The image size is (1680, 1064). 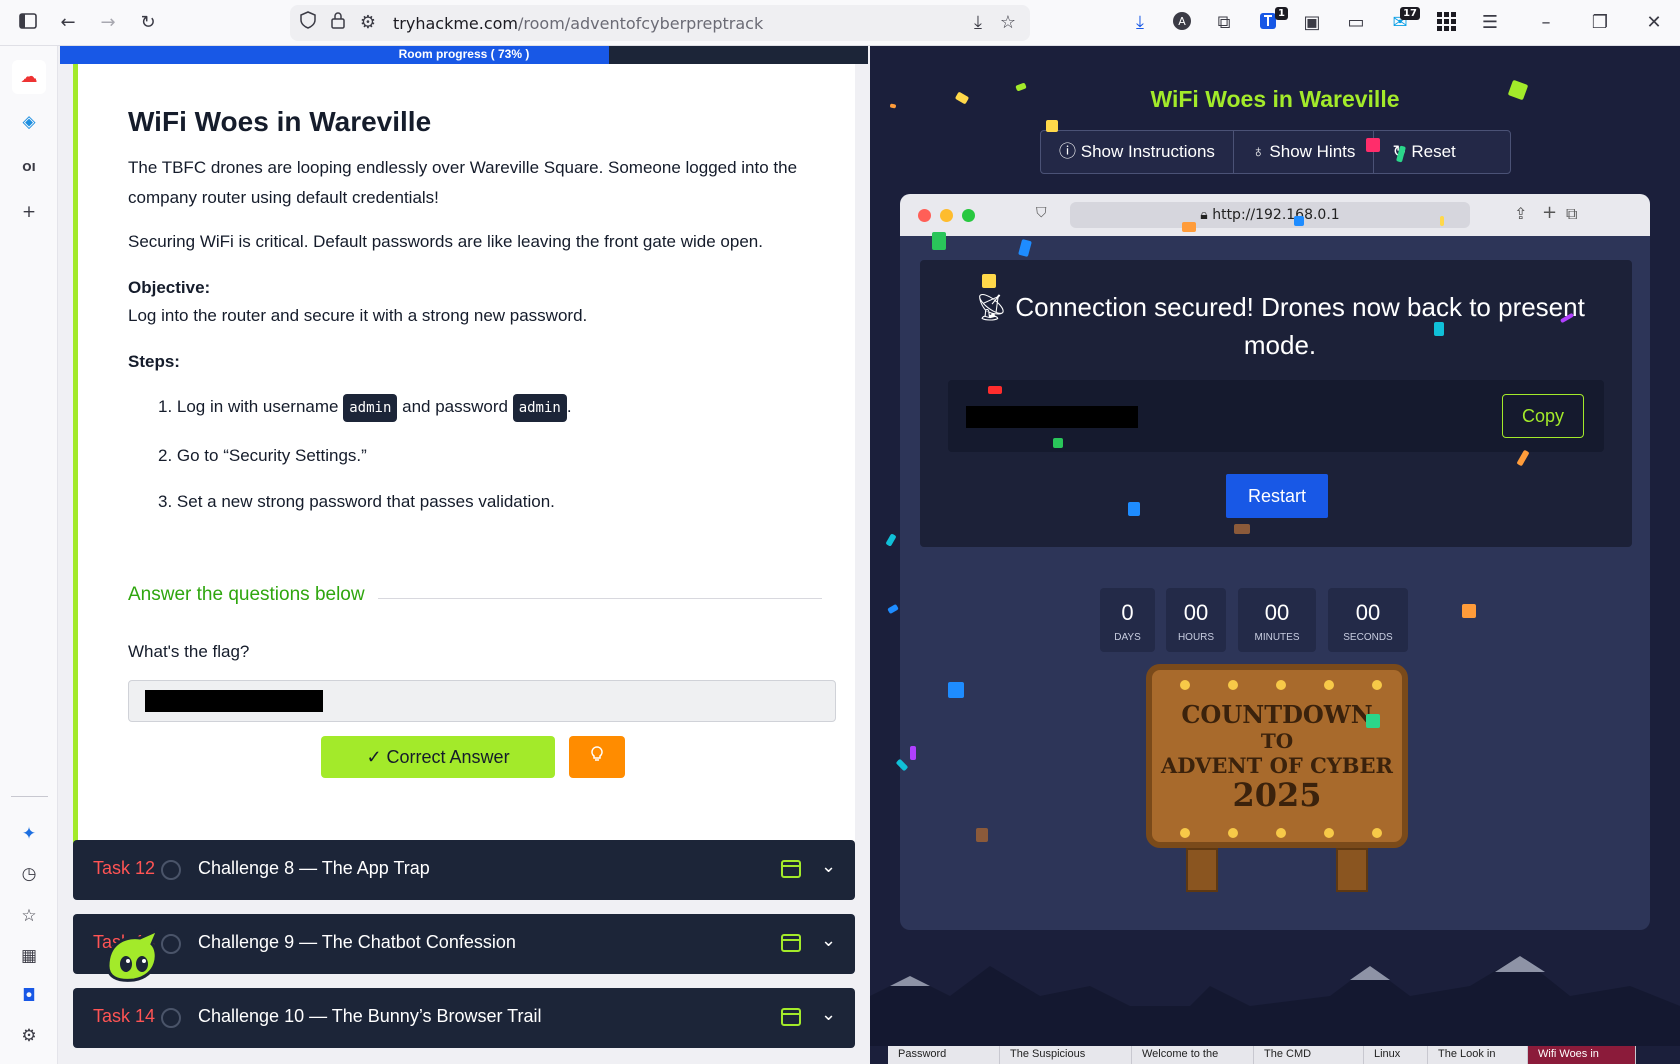 I want to click on forward-icon: →, so click(x=108, y=23).